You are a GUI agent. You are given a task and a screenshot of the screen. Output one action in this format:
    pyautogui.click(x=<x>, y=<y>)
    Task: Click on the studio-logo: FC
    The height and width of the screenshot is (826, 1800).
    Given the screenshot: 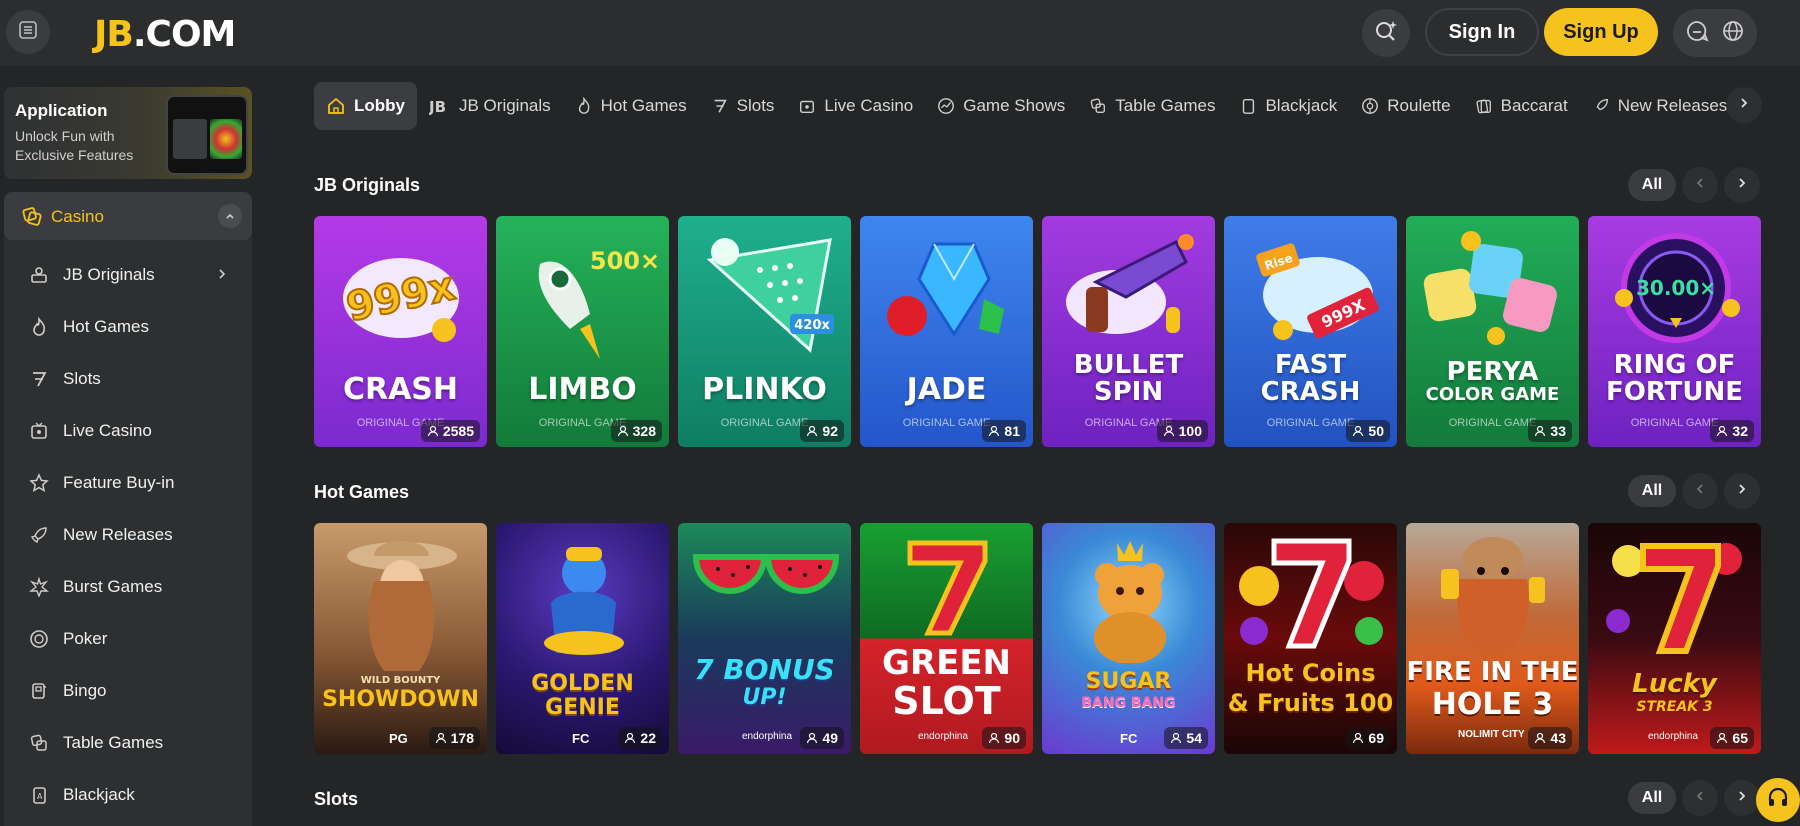 What is the action you would take?
    pyautogui.click(x=581, y=738)
    